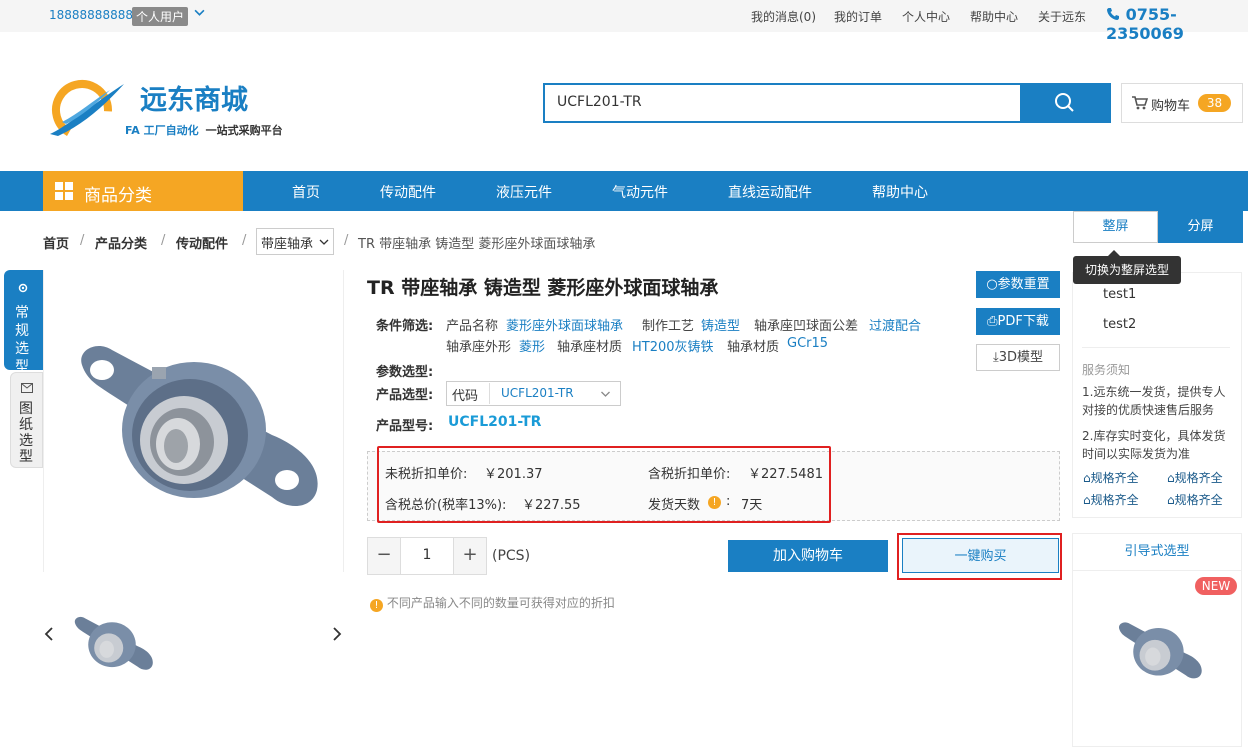  Describe the element at coordinates (783, 16) in the screenshot. I see `top-link-messages: 我的消息(0)` at that location.